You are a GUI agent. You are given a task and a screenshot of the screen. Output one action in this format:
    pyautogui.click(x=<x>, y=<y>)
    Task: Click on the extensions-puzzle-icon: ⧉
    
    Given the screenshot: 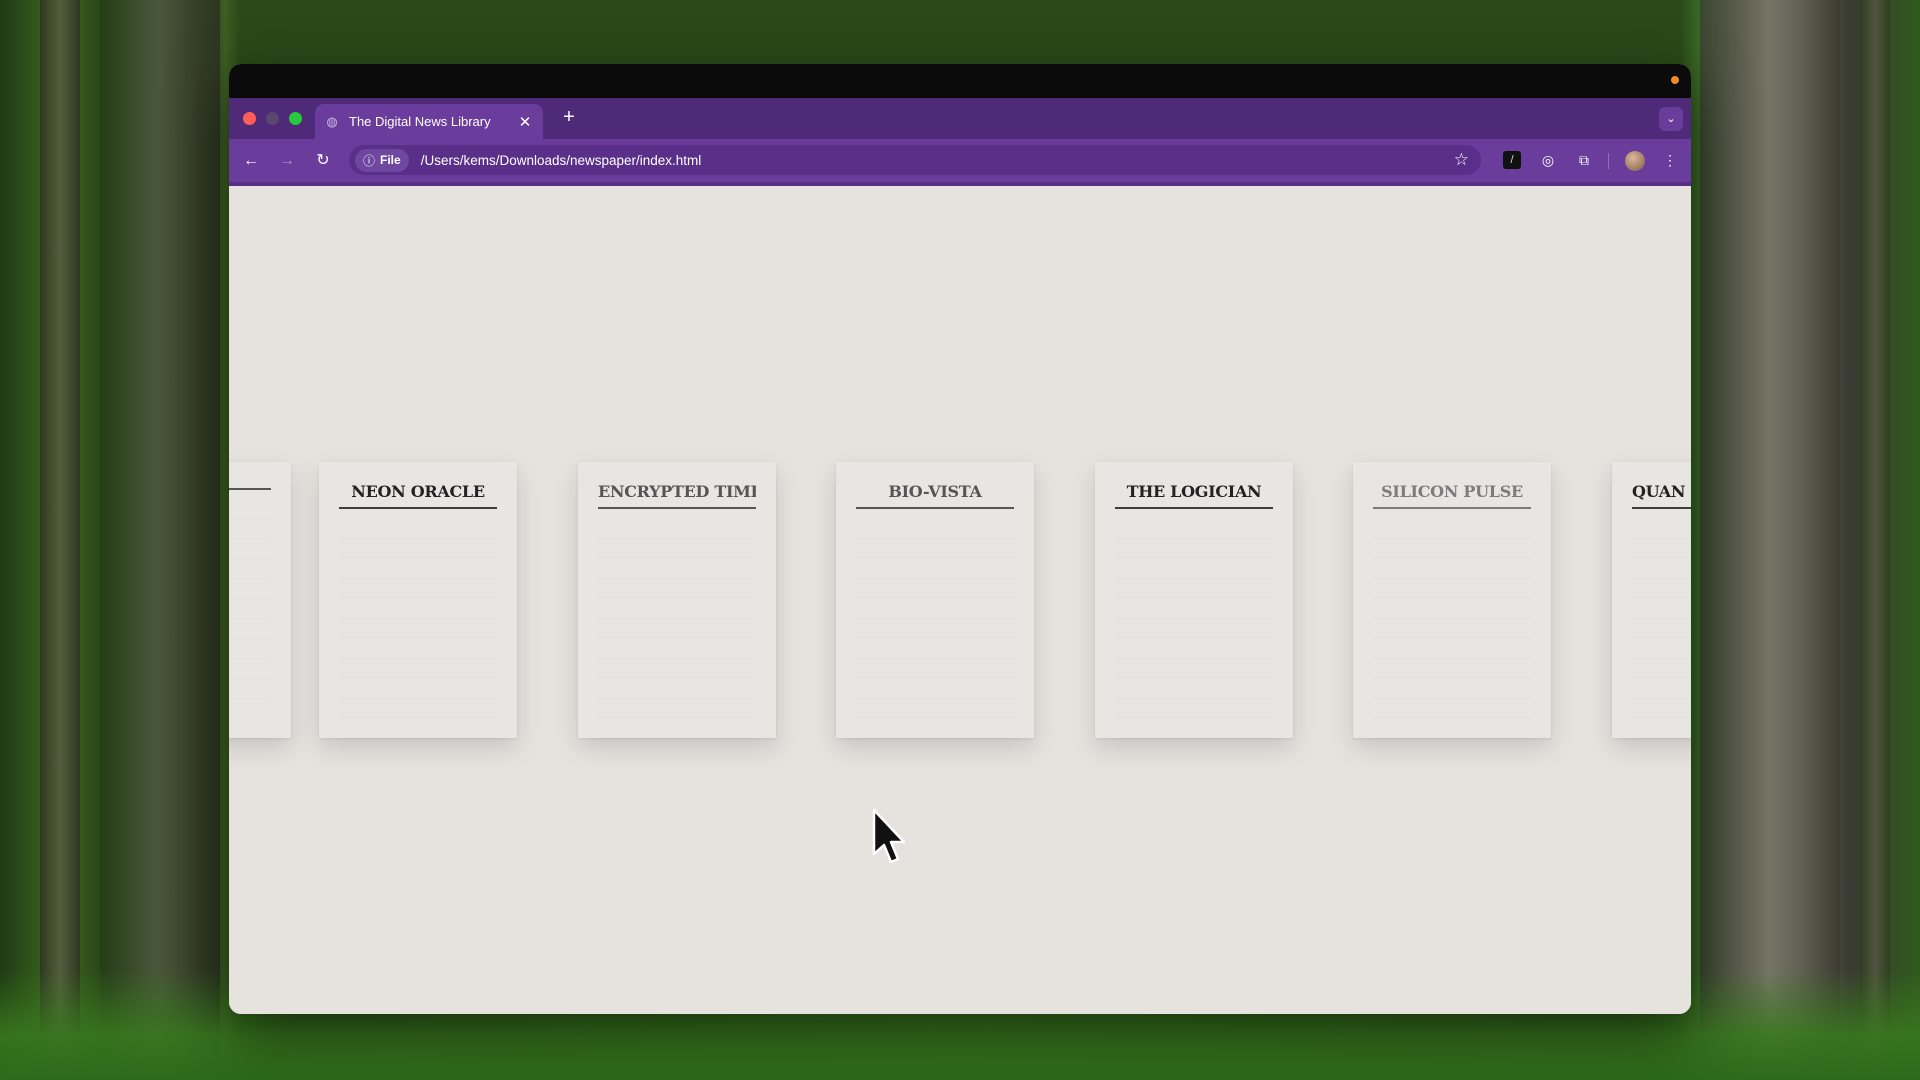 What is the action you would take?
    pyautogui.click(x=1584, y=160)
    